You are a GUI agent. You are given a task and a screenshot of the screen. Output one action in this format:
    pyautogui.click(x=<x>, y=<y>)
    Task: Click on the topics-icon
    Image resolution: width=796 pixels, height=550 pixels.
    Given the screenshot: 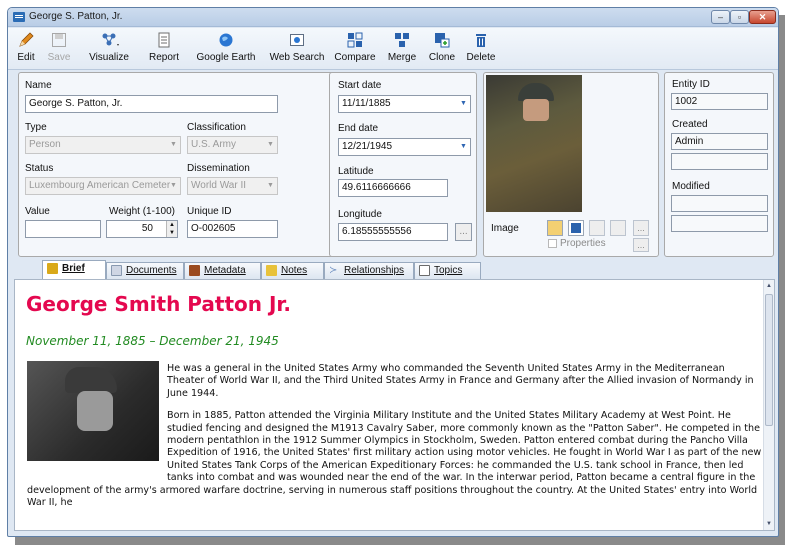 What is the action you would take?
    pyautogui.click(x=424, y=270)
    